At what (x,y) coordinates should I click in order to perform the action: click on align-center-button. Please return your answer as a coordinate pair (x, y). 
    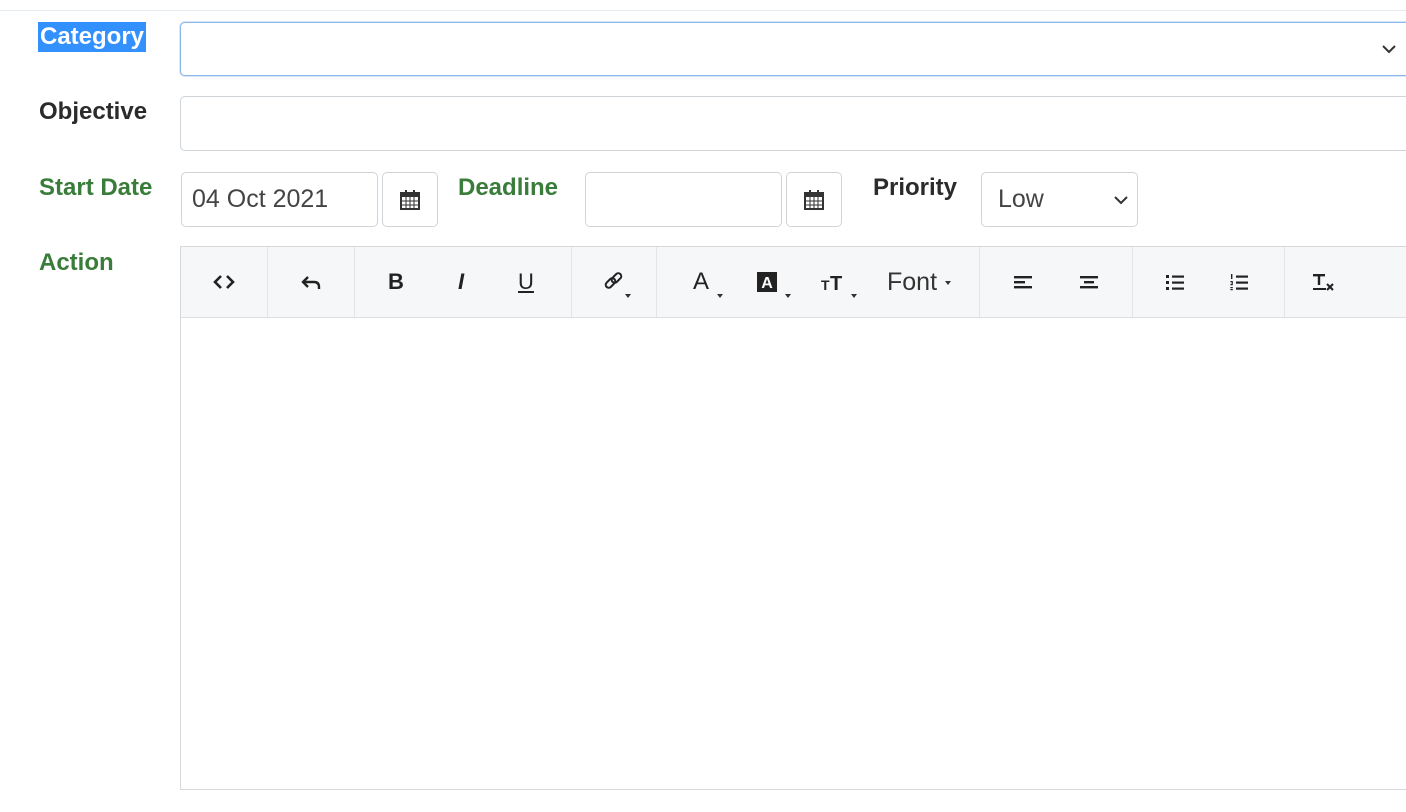
    Looking at the image, I should click on (1089, 282).